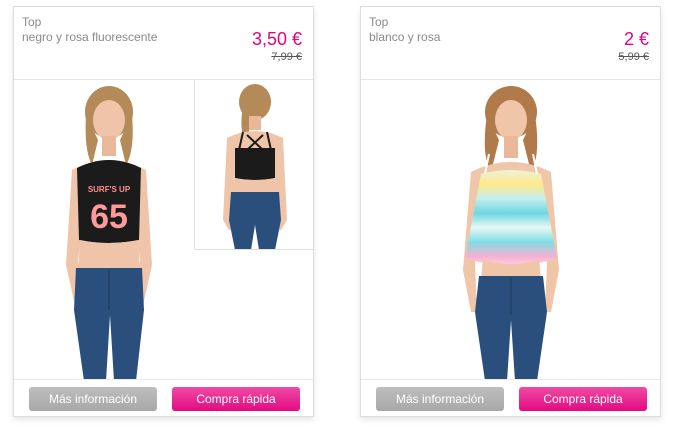 This screenshot has width=689, height=439. Describe the element at coordinates (636, 39) in the screenshot. I see `product-price: 2 €` at that location.